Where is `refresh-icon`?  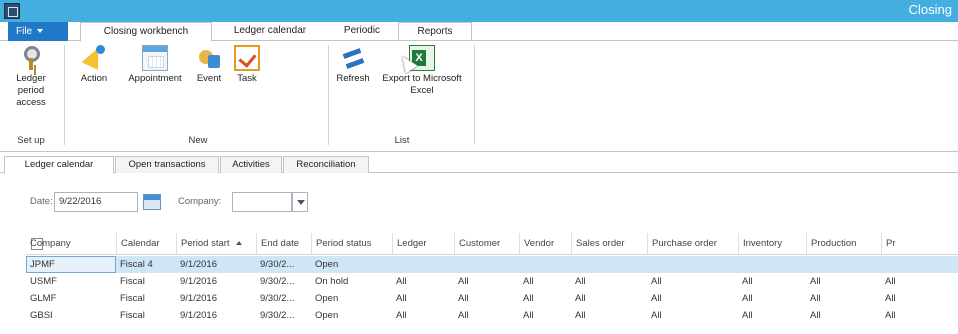 refresh-icon is located at coordinates (353, 58).